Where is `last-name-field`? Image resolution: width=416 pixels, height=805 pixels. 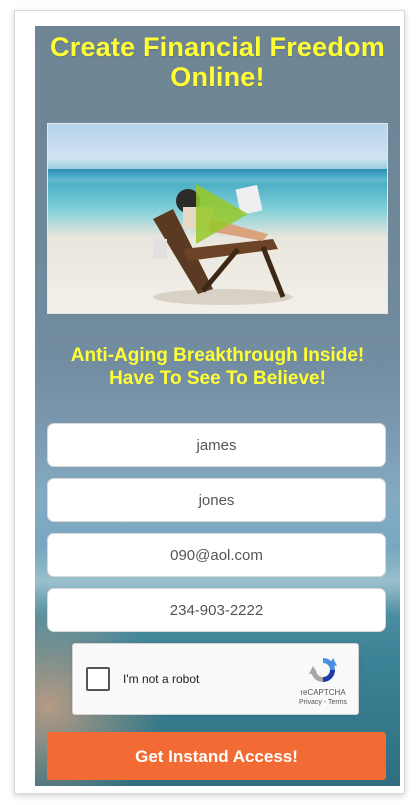
last-name-field is located at coordinates (216, 500).